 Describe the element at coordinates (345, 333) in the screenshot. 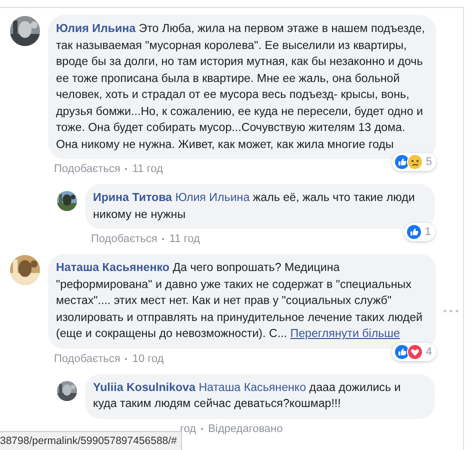

I see `see-more-link: Переглянути більше` at that location.